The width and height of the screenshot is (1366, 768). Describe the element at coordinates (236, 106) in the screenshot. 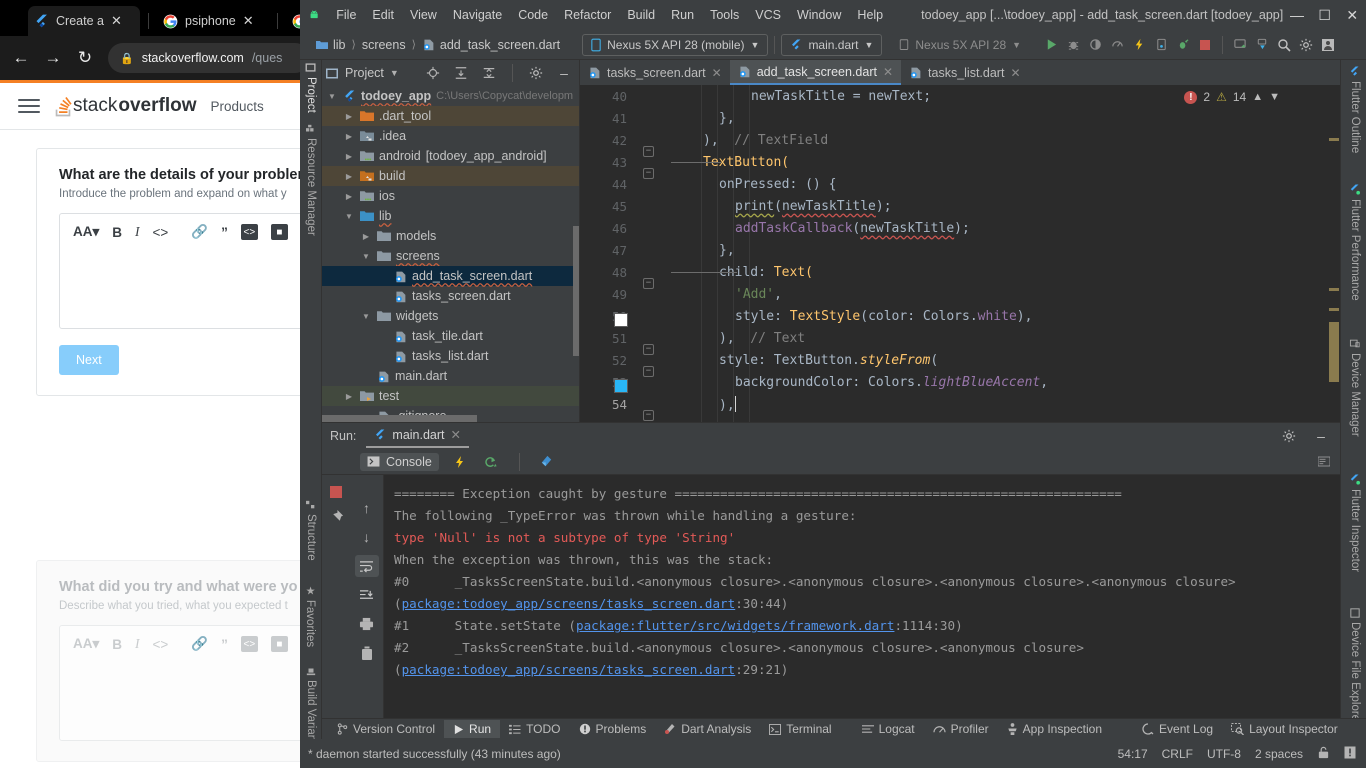

I see `so-nav-products: Products` at that location.